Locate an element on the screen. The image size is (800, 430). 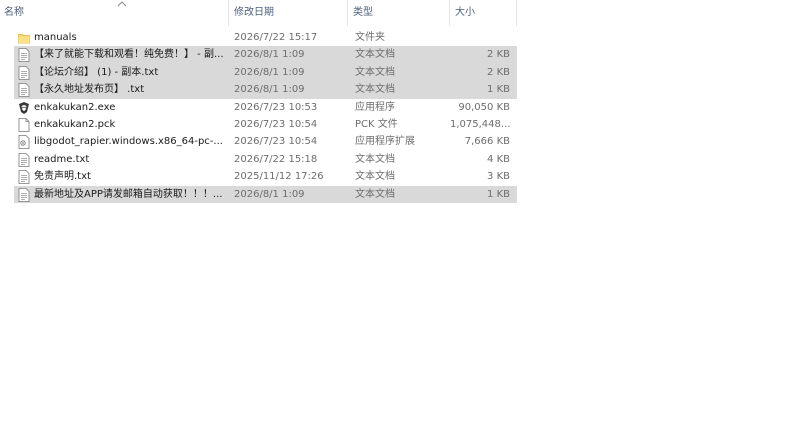
file-modified-date: 2026/7/22 15:18 is located at coordinates (276, 159).